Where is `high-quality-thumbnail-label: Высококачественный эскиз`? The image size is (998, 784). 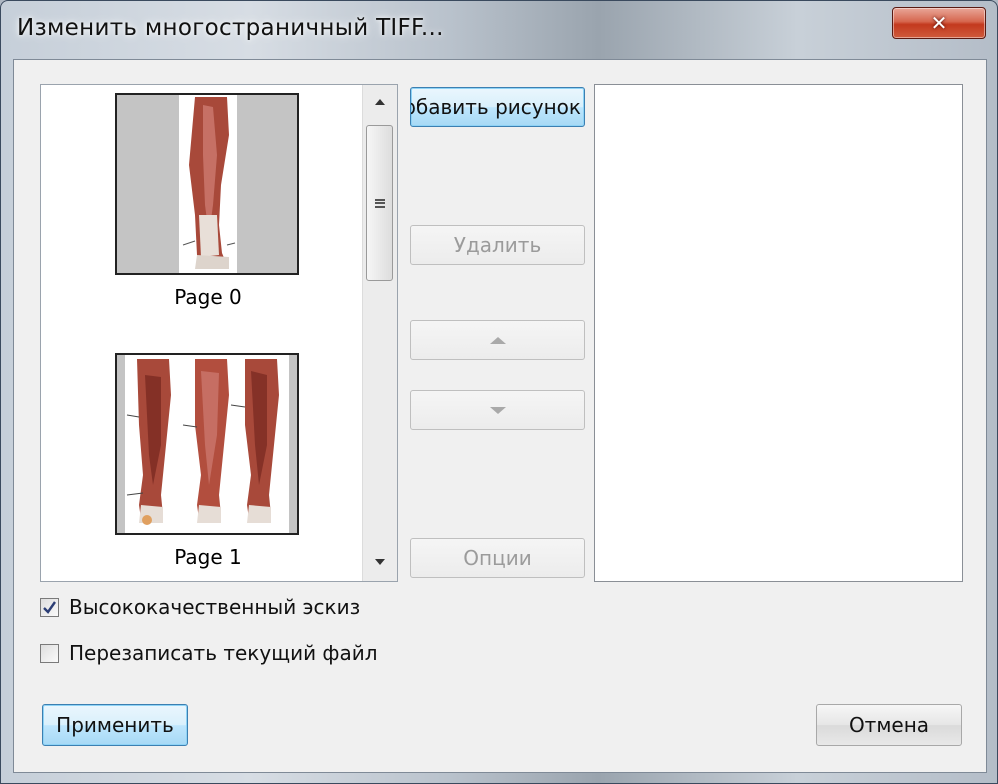
high-quality-thumbnail-label: Высококачественный эскиз is located at coordinates (215, 607).